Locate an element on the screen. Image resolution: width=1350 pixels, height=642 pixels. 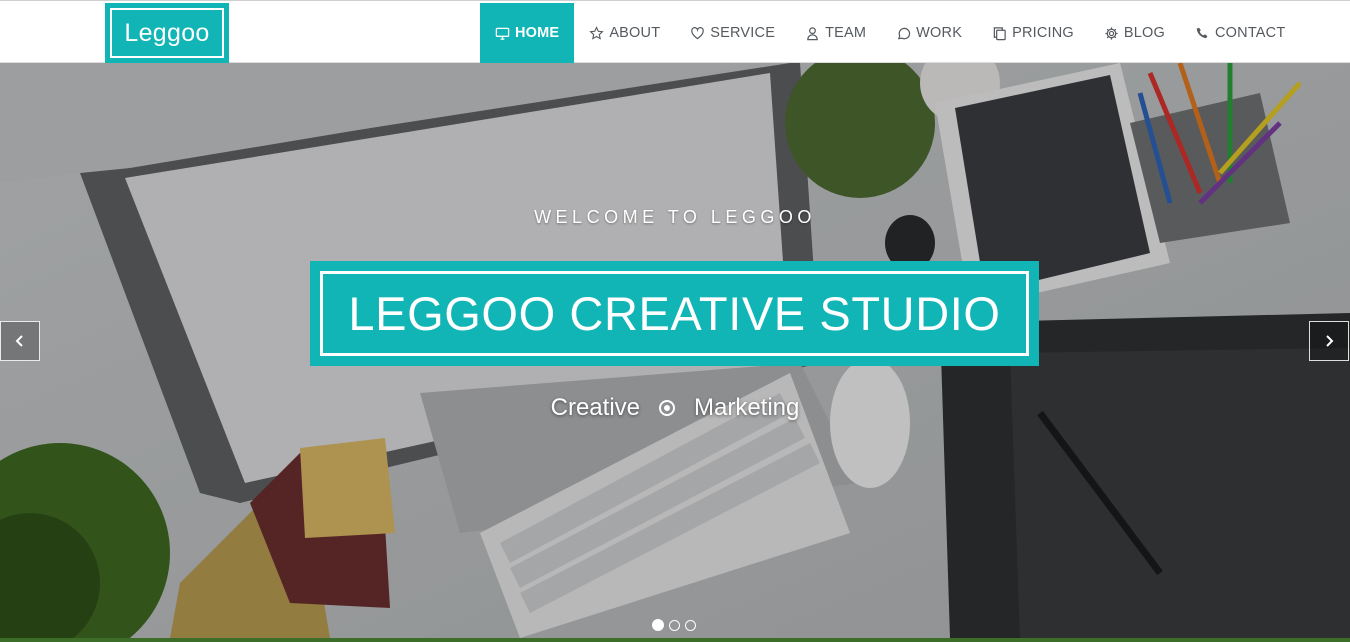
logo-text: Leggoo is located at coordinates (167, 33).